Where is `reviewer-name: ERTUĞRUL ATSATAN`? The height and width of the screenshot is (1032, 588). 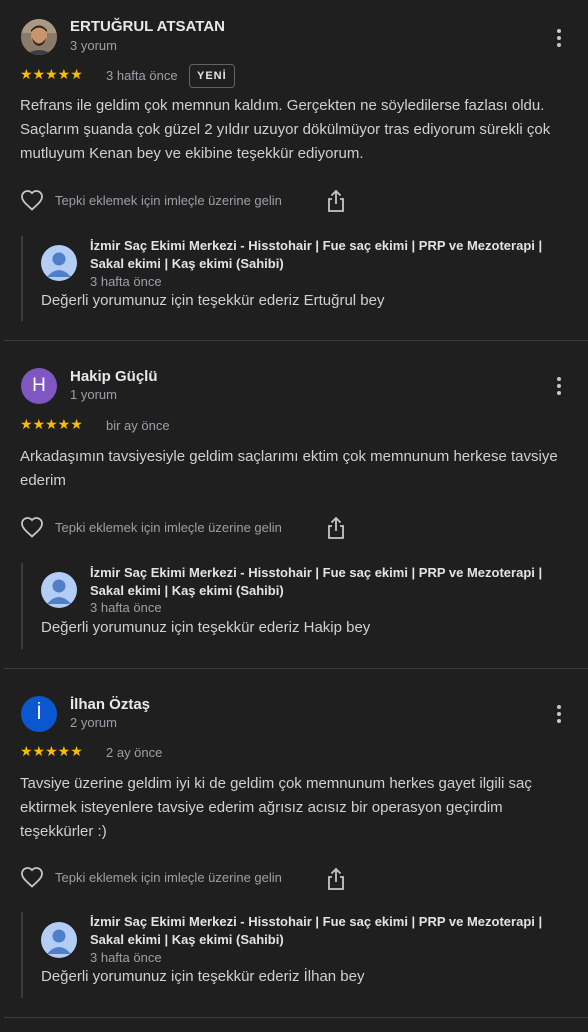 reviewer-name: ERTUĞRUL ATSATAN is located at coordinates (147, 26).